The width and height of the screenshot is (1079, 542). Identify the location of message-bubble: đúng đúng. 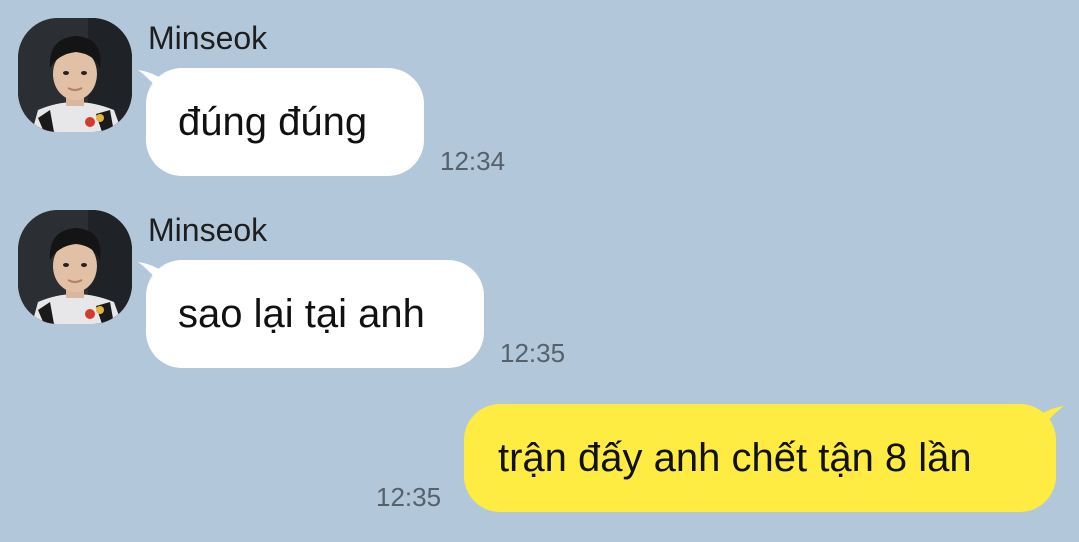
(285, 122).